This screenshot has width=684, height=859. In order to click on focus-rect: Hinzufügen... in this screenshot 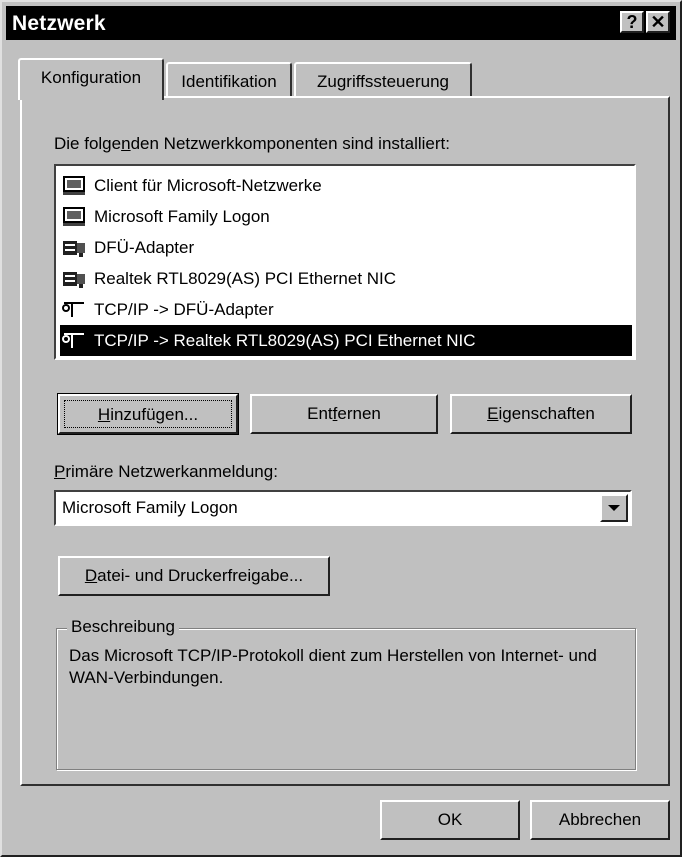, I will do `click(148, 414)`.